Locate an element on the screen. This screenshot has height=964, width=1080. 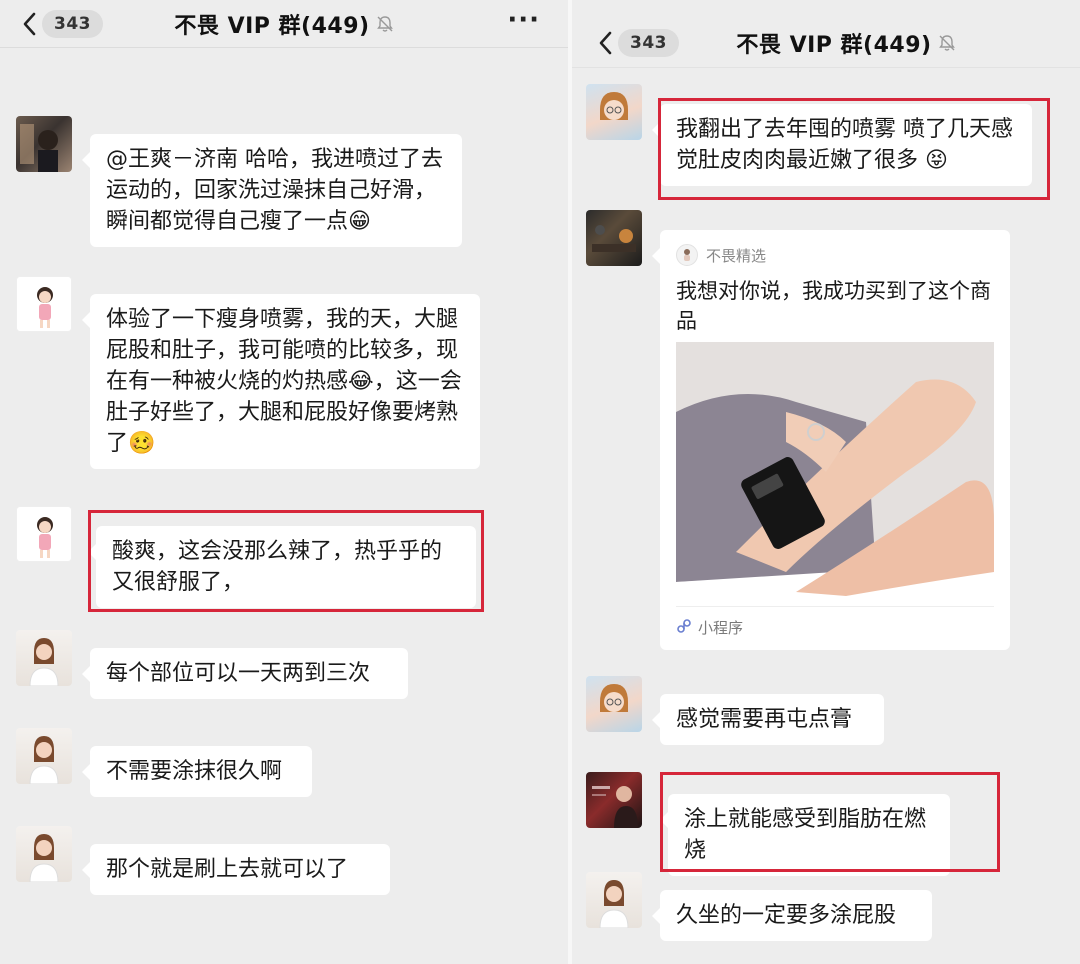
message-bubble: 酸爽，这会没那么辣了，热乎乎的又很舒服了， is located at coordinates (282, 567).